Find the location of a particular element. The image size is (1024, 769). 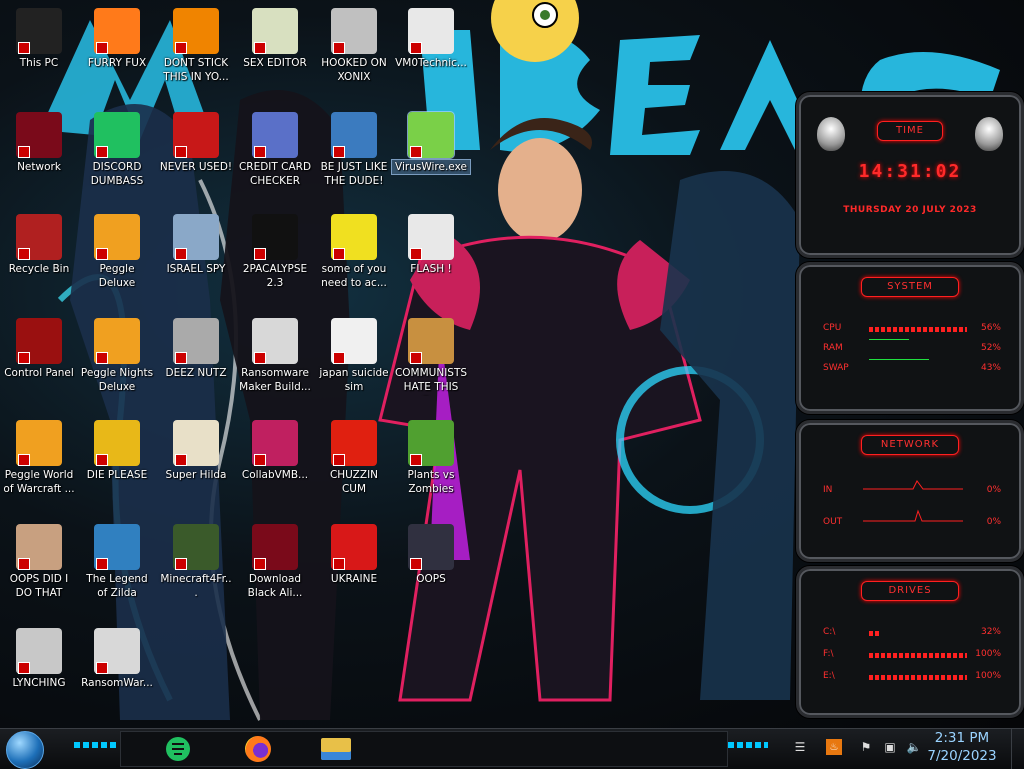

control-panel-icon is located at coordinates (39, 341).